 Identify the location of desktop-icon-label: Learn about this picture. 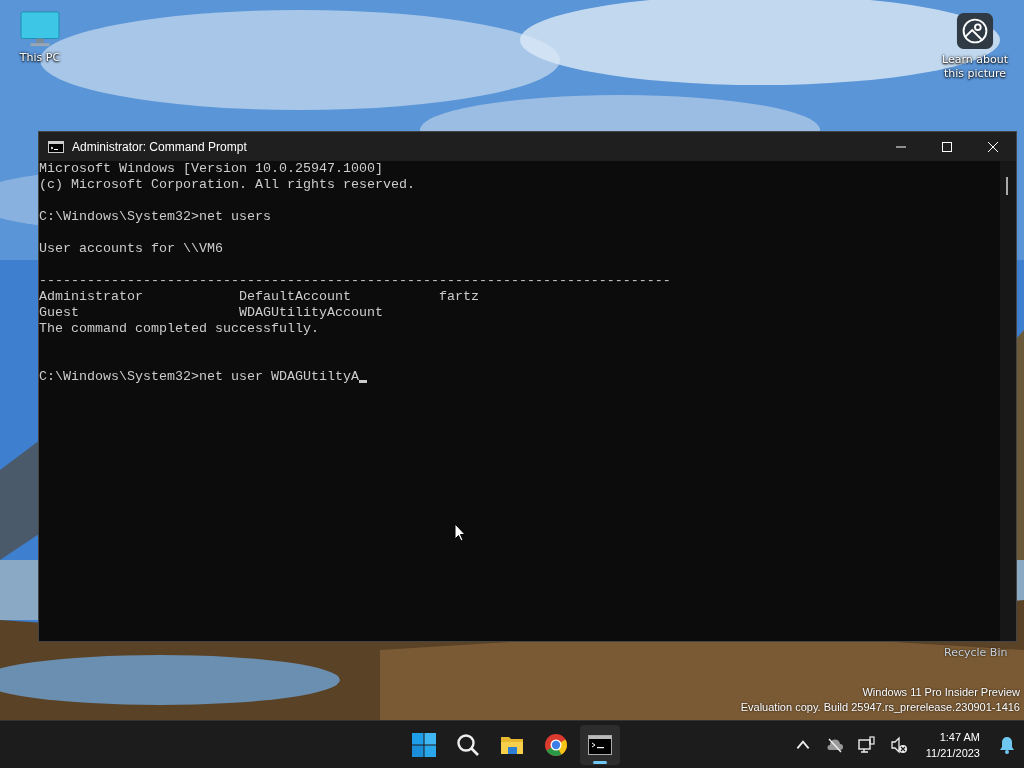
(975, 67).